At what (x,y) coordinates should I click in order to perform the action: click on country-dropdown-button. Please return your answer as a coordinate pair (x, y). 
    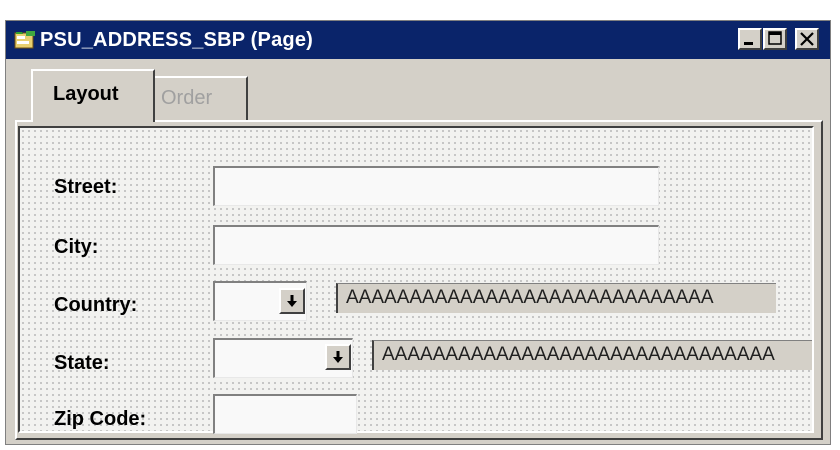
    Looking at the image, I should click on (292, 301).